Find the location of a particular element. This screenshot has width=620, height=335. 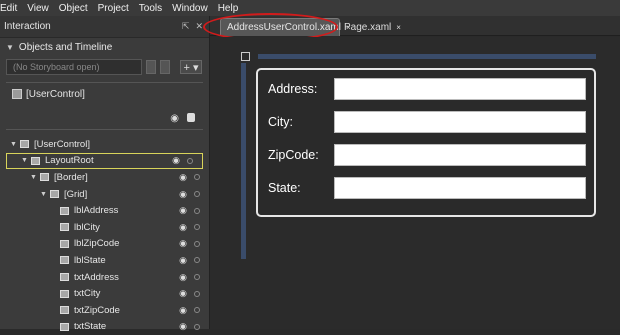

zipcode-textbox is located at coordinates (460, 155).